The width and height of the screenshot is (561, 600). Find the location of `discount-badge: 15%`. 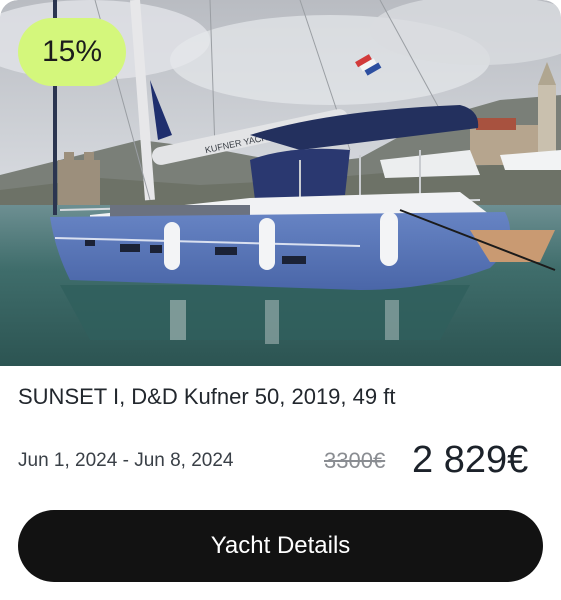

discount-badge: 15% is located at coordinates (72, 52).